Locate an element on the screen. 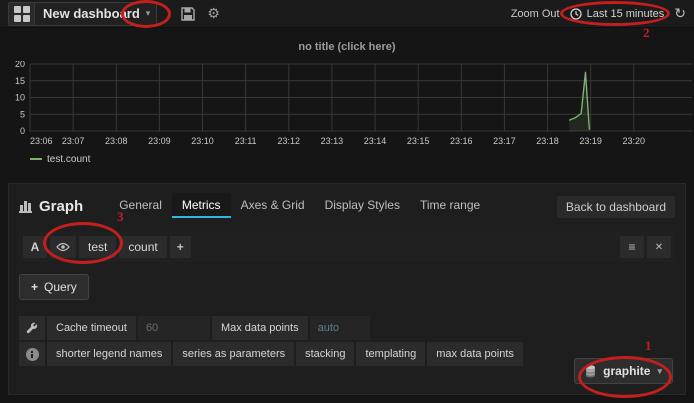 Image resolution: width=694 pixels, height=403 pixels. query-menu-button: ≡ is located at coordinates (632, 247).